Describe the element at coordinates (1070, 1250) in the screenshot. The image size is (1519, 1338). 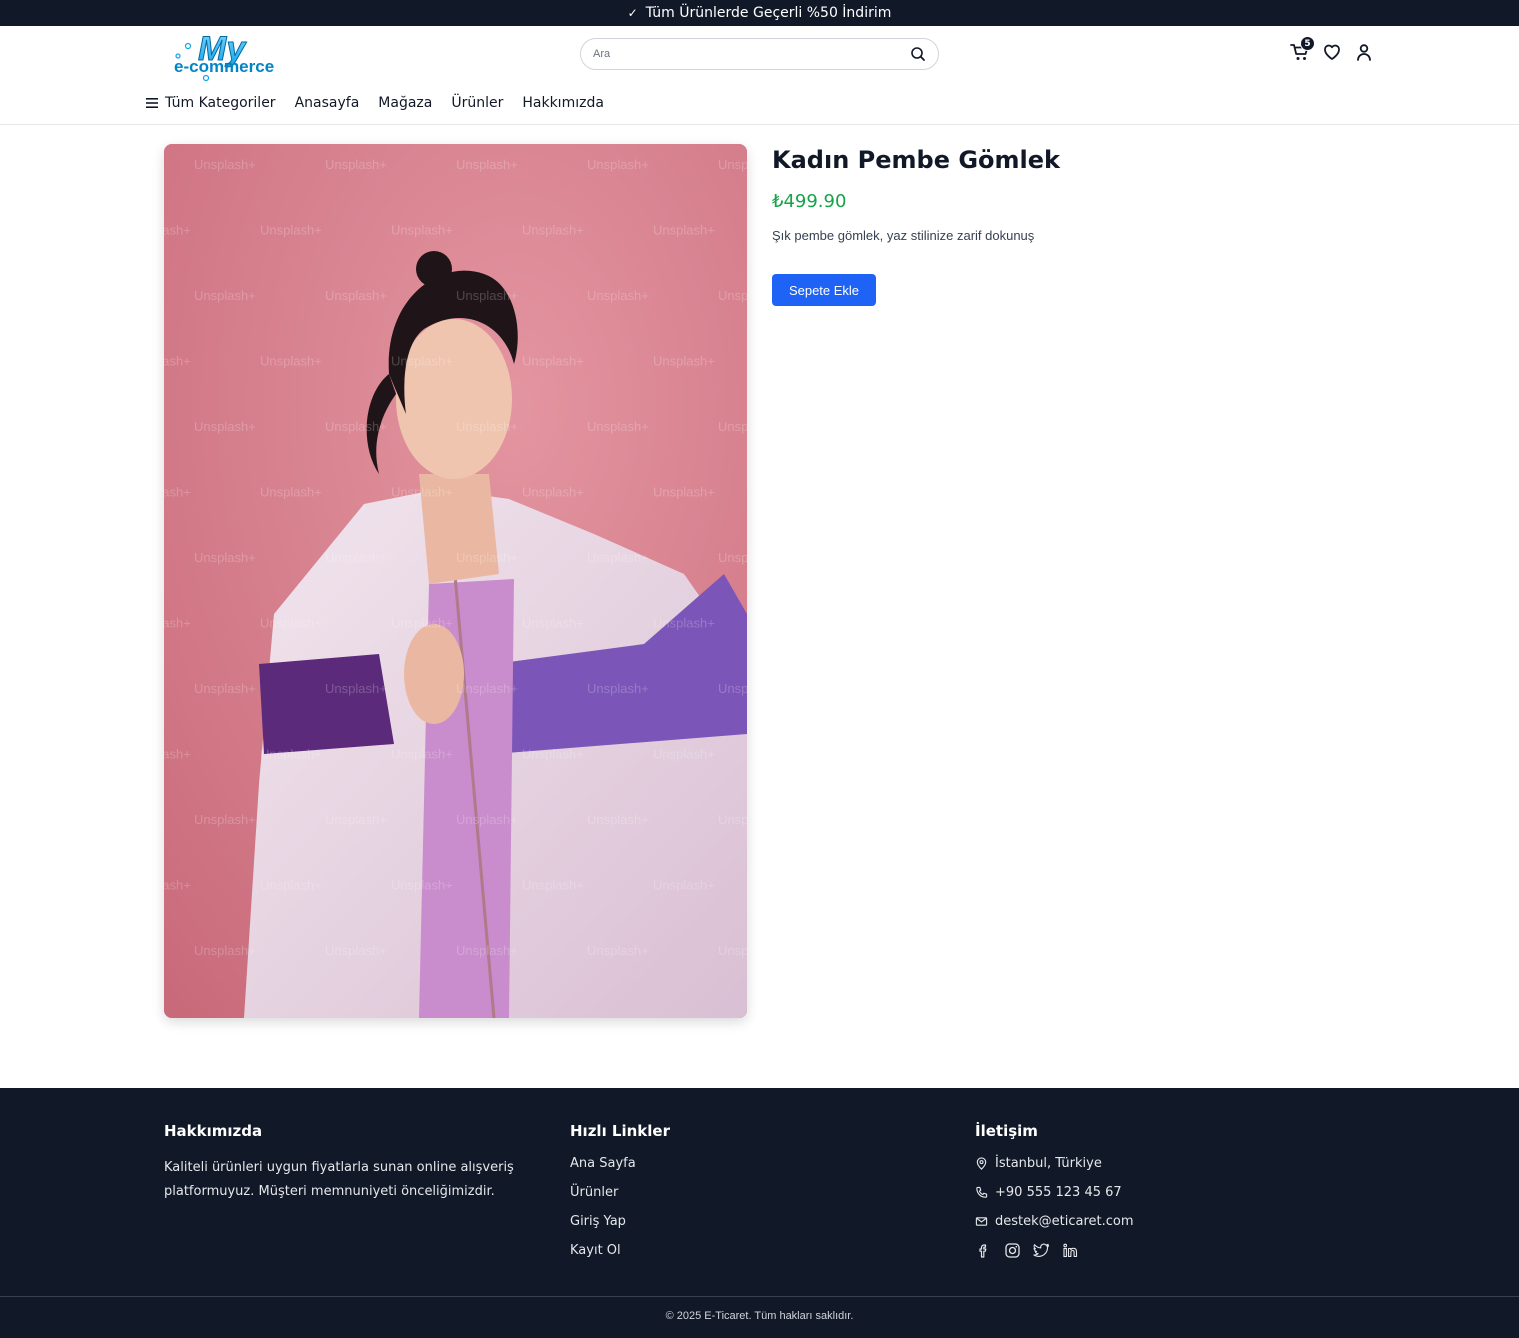
I see `linkedin-icon` at that location.